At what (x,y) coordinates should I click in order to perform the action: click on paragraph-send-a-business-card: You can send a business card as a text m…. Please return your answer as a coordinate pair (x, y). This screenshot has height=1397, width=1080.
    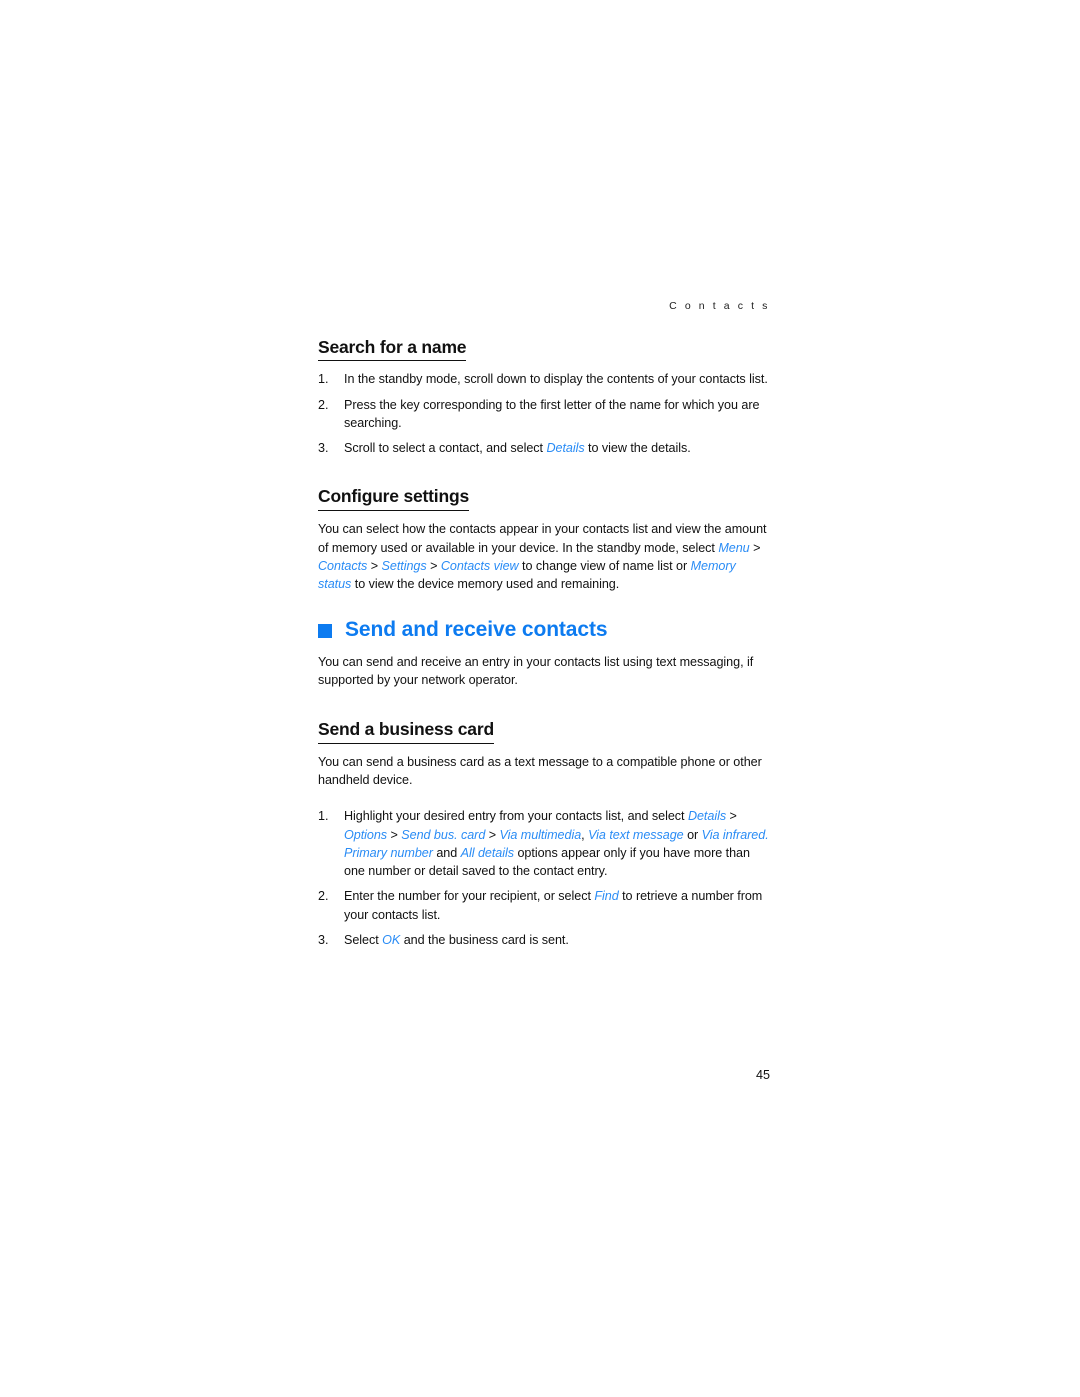
    Looking at the image, I should click on (540, 771).